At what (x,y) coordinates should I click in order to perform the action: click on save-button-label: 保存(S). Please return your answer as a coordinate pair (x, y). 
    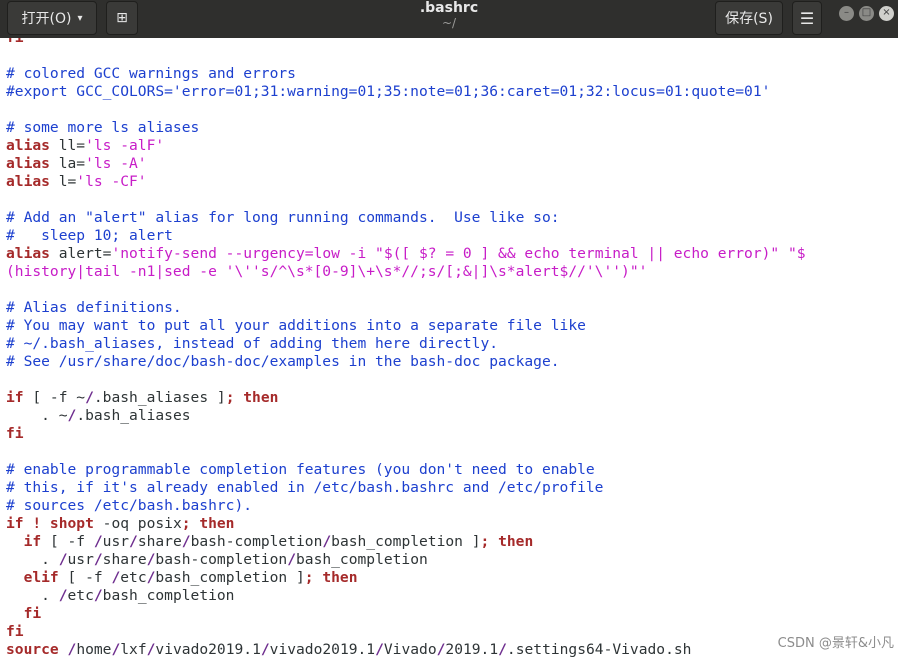
    Looking at the image, I should click on (749, 19).